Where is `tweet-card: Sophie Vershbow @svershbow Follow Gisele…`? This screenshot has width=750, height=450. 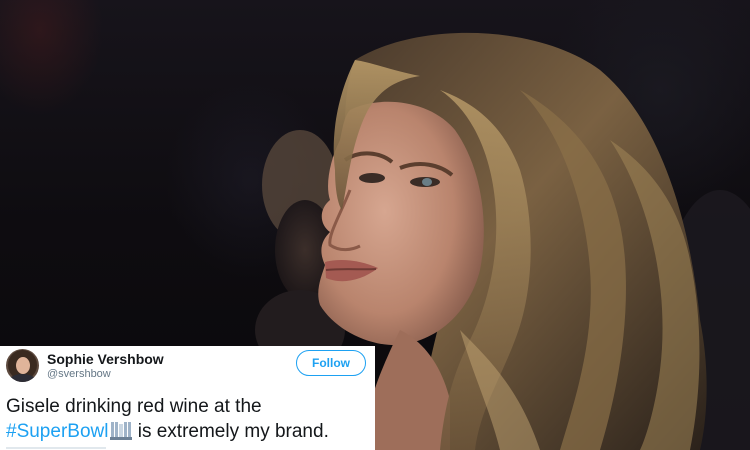
tweet-card: Sophie Vershbow @svershbow Follow Gisele… is located at coordinates (187, 398).